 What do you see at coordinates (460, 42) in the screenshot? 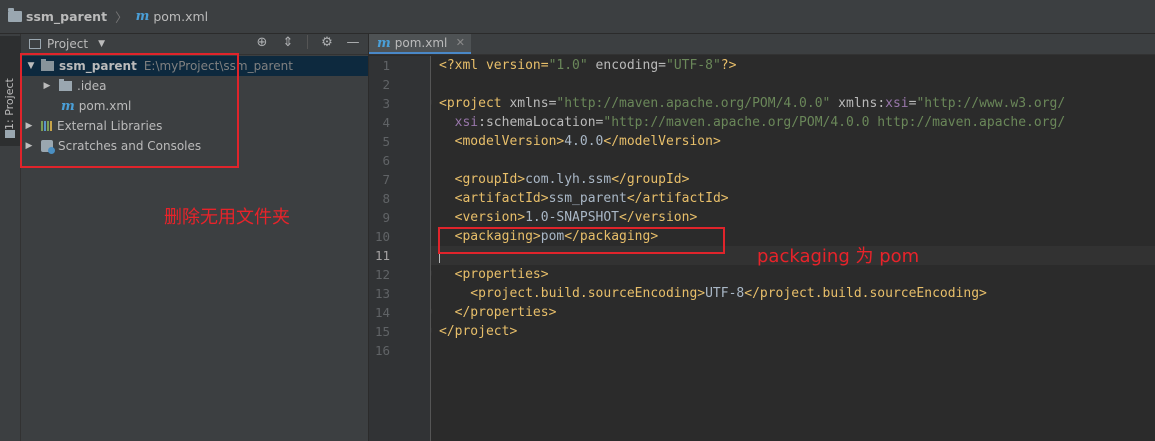
I see `close-icon: ✕` at bounding box center [460, 42].